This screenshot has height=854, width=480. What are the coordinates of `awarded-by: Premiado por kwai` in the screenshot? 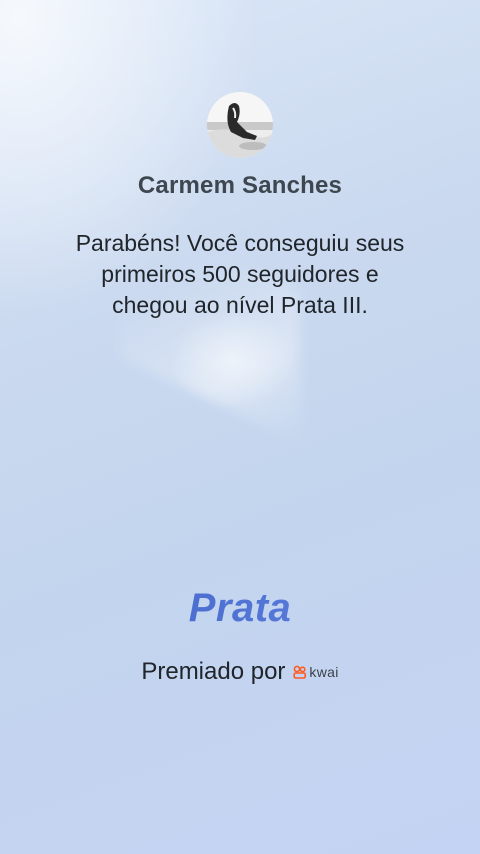 It's located at (240, 672).